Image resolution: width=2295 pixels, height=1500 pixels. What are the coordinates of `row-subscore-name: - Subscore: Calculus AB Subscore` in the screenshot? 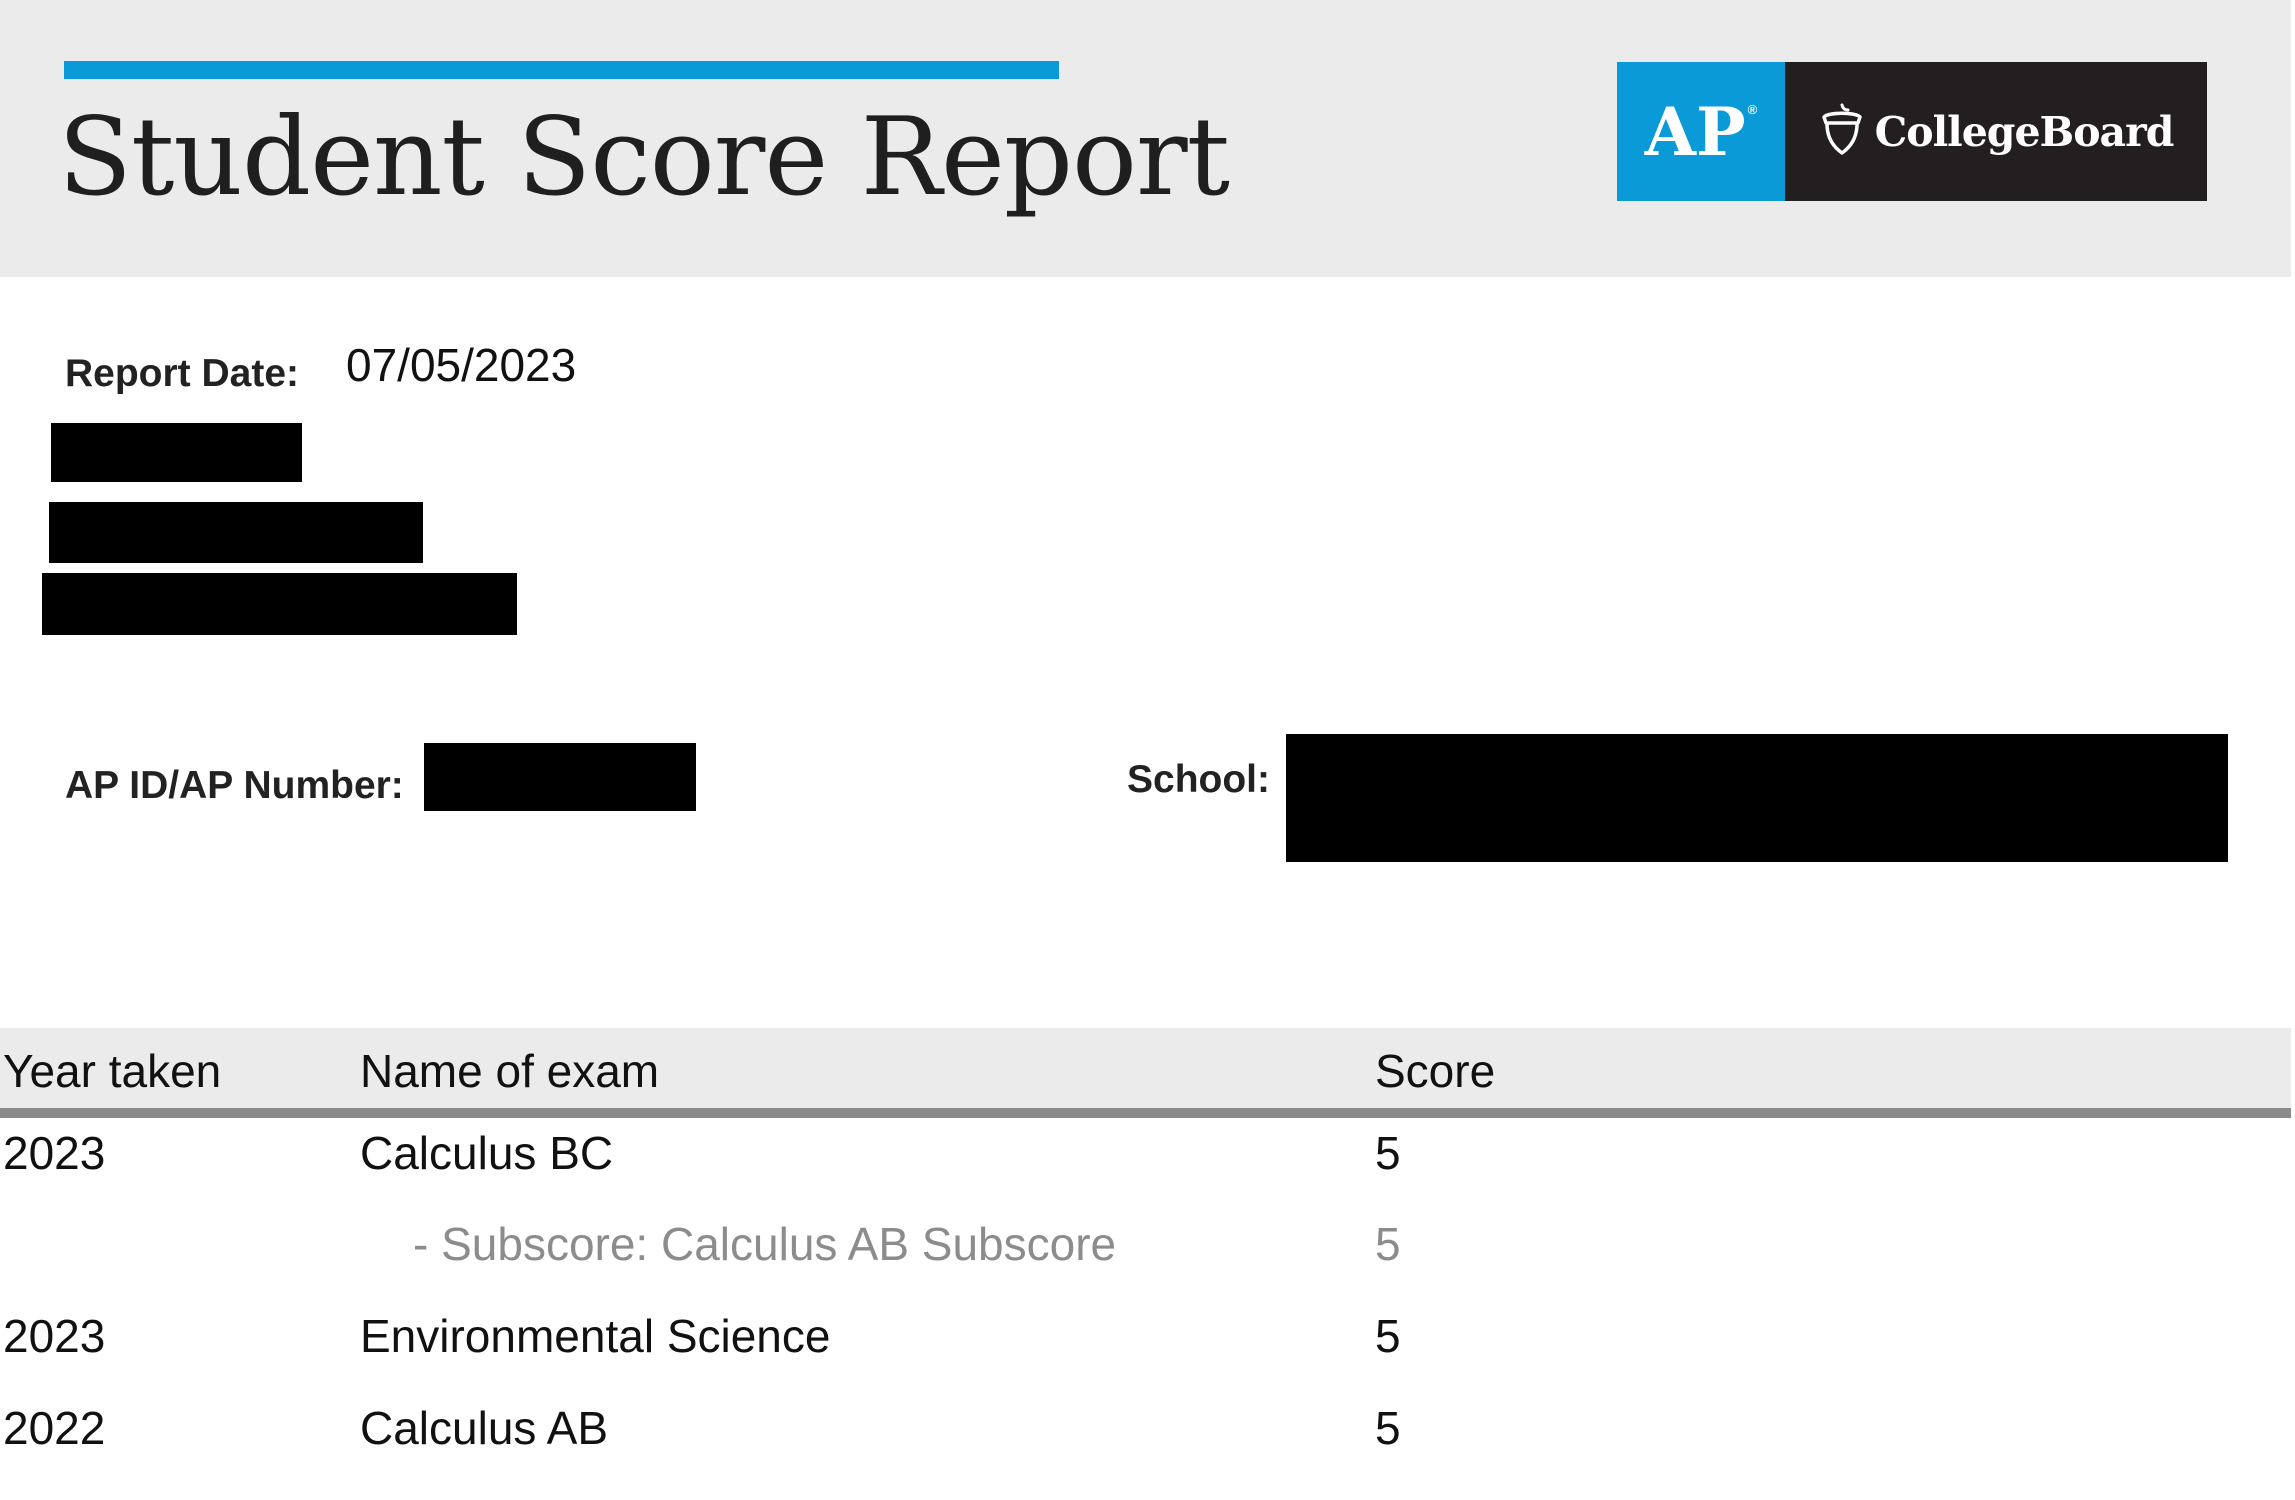 It's located at (765, 1244).